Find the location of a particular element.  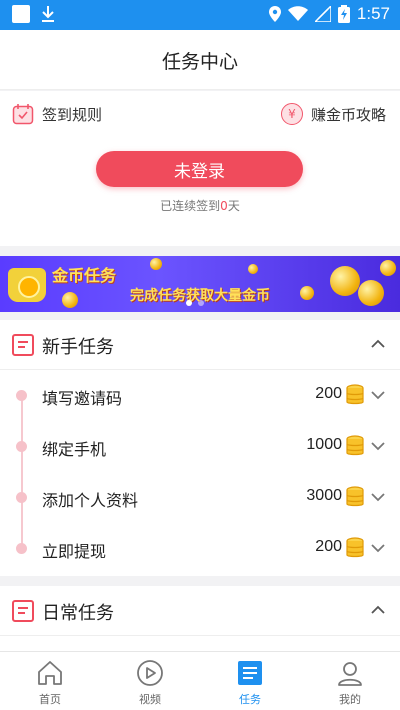

task-reward: 3000 is located at coordinates (324, 495).